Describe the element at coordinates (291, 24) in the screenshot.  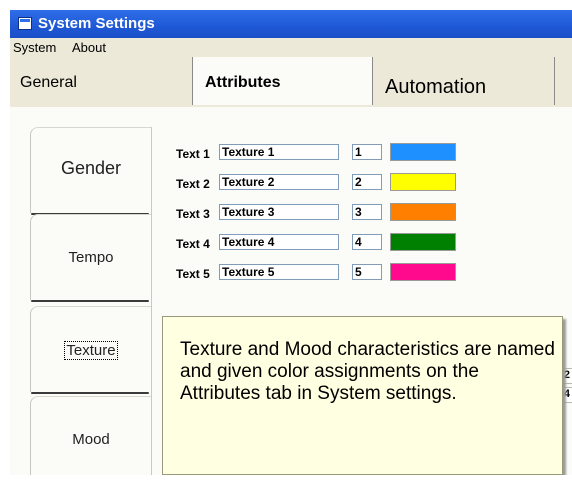
I see `title-bar: System Settings` at that location.